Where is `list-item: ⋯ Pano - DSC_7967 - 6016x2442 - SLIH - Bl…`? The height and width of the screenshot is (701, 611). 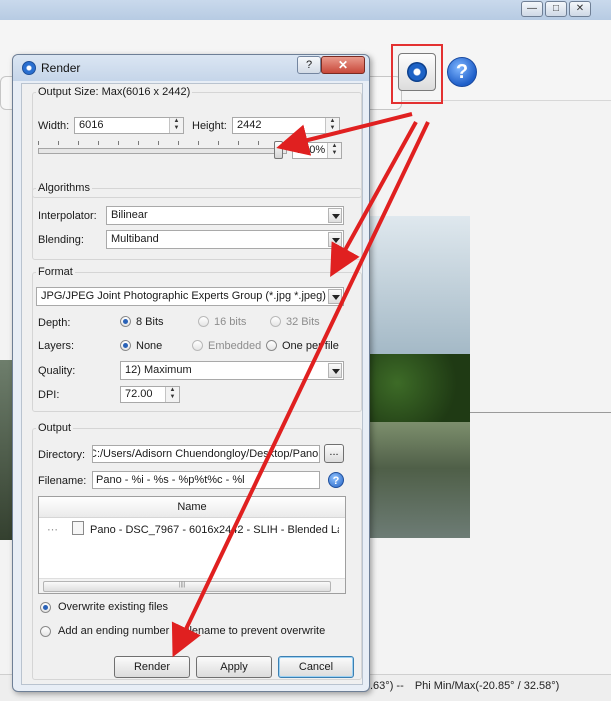 list-item: ⋯ Pano - DSC_7967 - 6016x2442 - SLIH - Bl… is located at coordinates (193, 529).